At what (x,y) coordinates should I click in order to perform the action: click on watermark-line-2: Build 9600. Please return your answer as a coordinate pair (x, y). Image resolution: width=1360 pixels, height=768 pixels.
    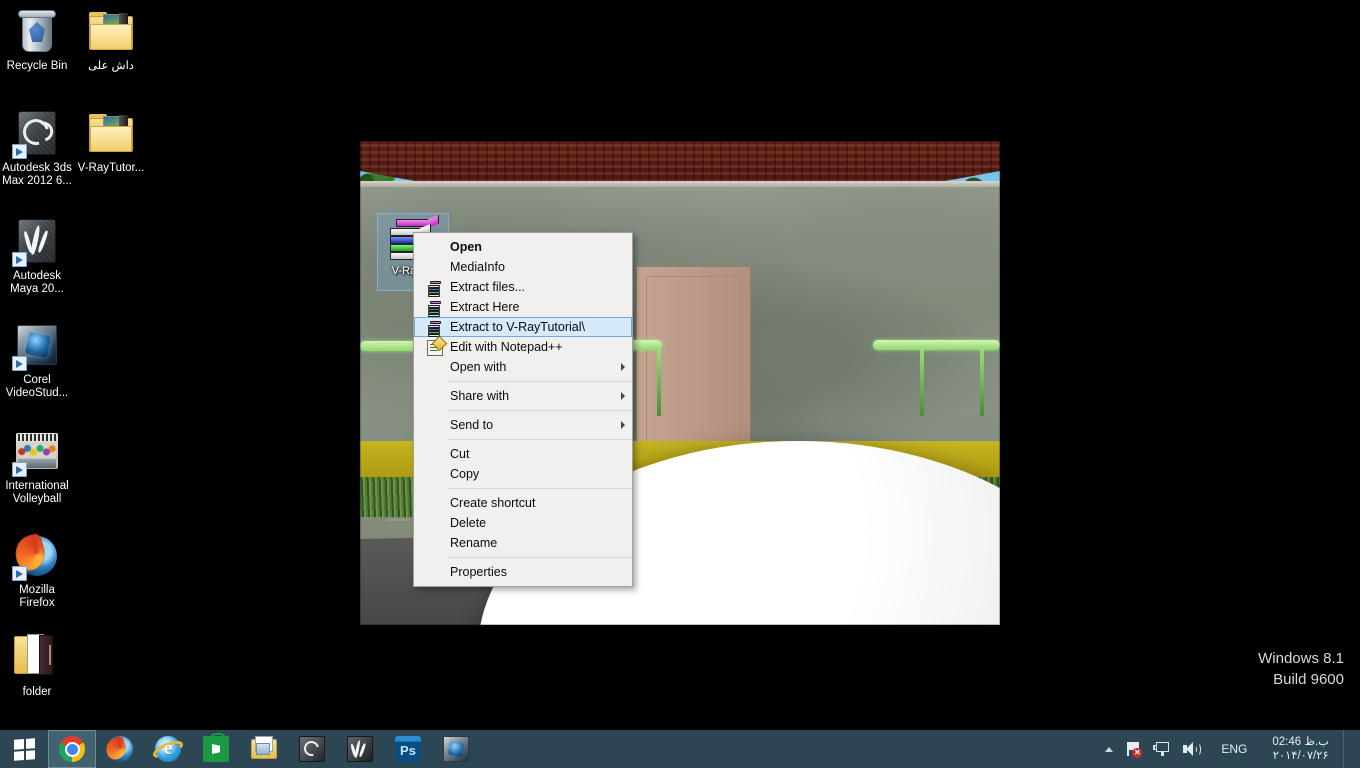
    Looking at the image, I should click on (1308, 679).